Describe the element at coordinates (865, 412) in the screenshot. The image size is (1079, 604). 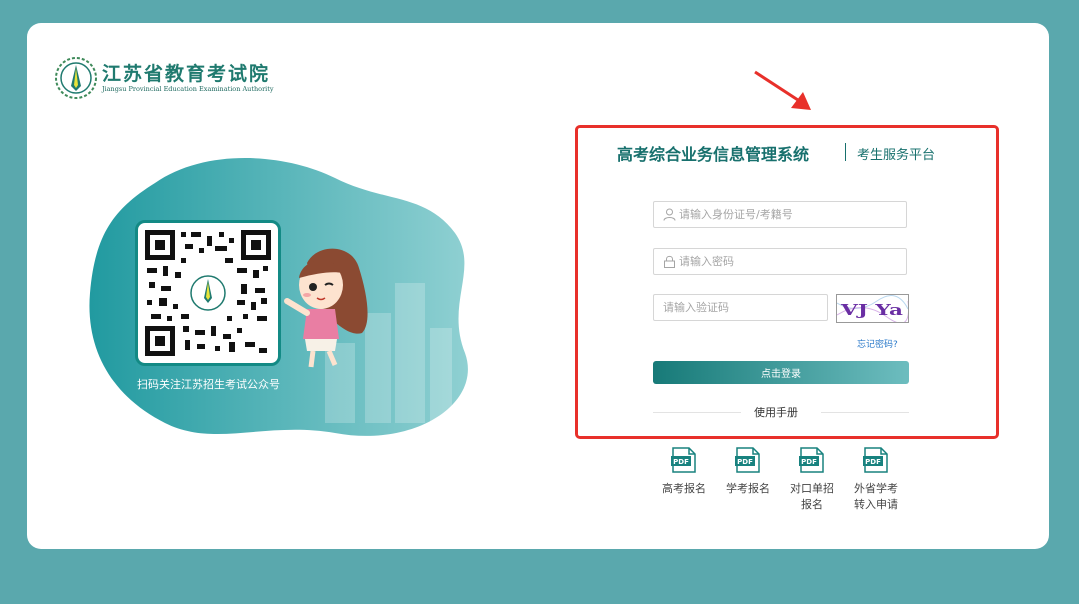
I see `divider-right` at that location.